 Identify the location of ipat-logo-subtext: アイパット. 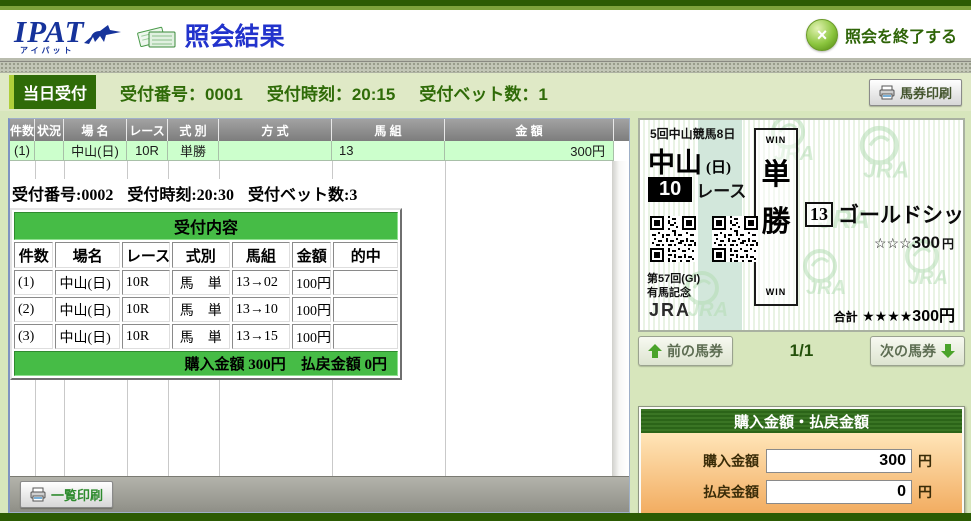
(47, 50).